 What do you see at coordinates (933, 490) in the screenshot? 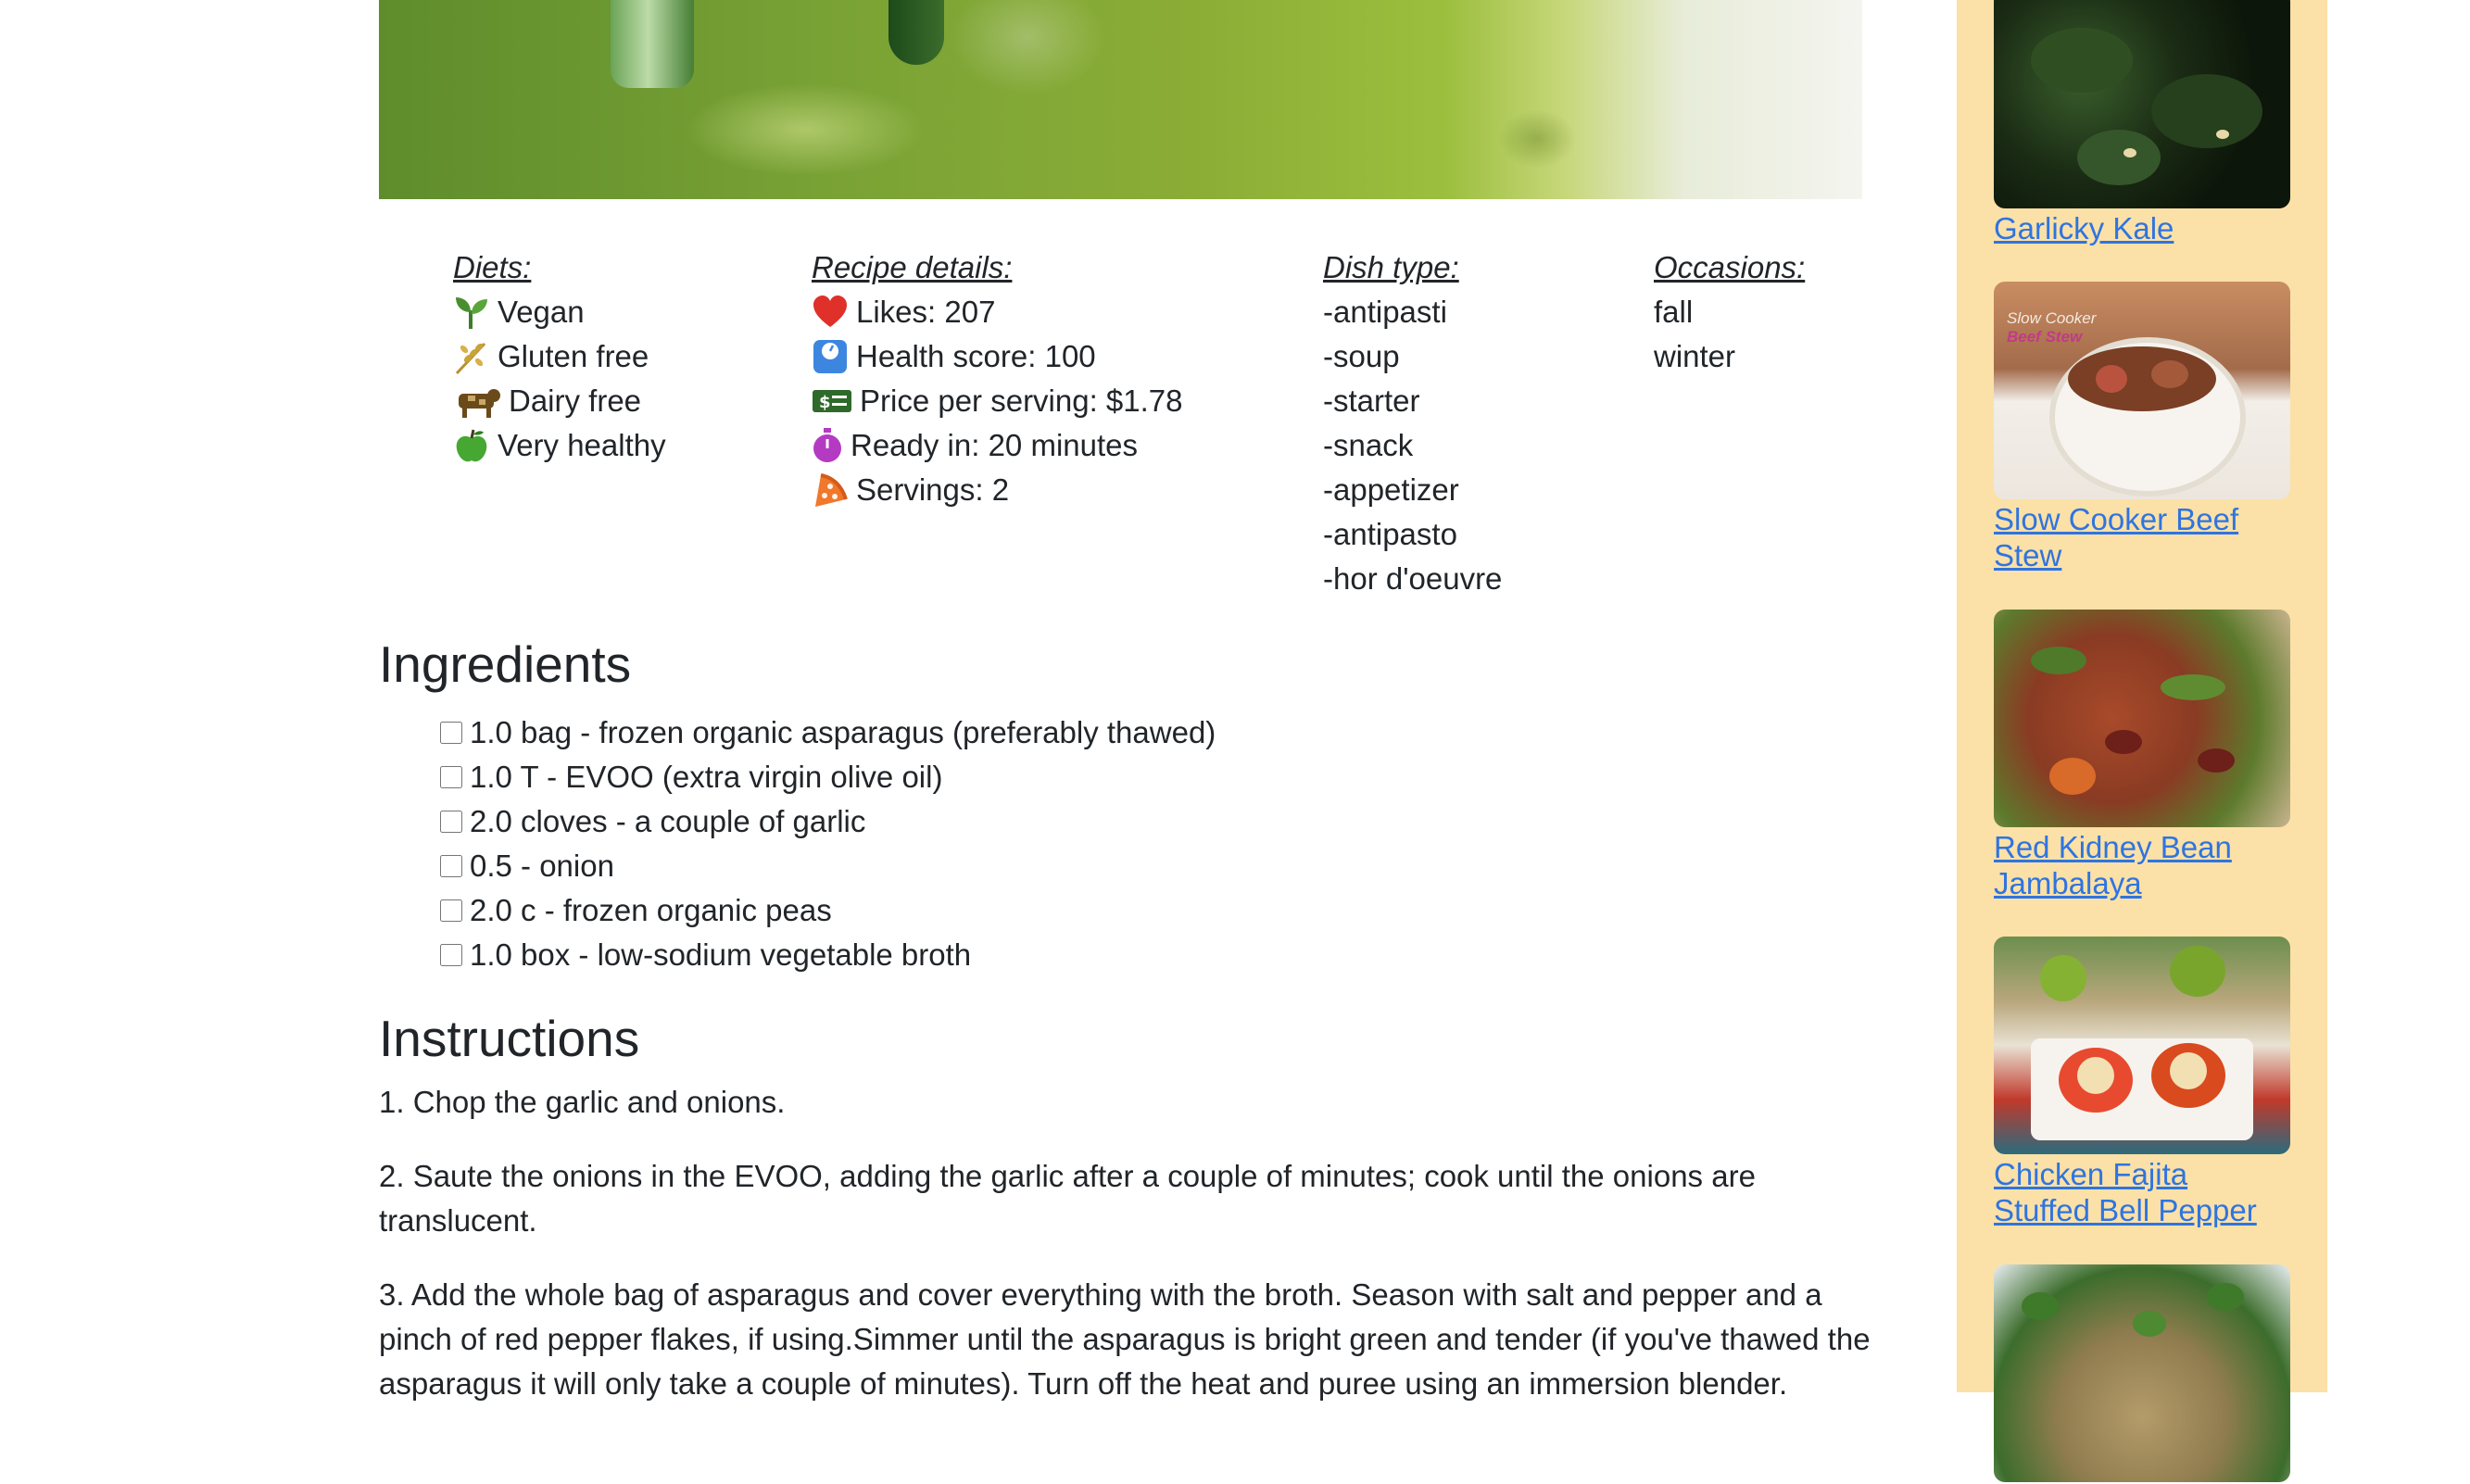
I see `detail-label: Servings: 2` at bounding box center [933, 490].